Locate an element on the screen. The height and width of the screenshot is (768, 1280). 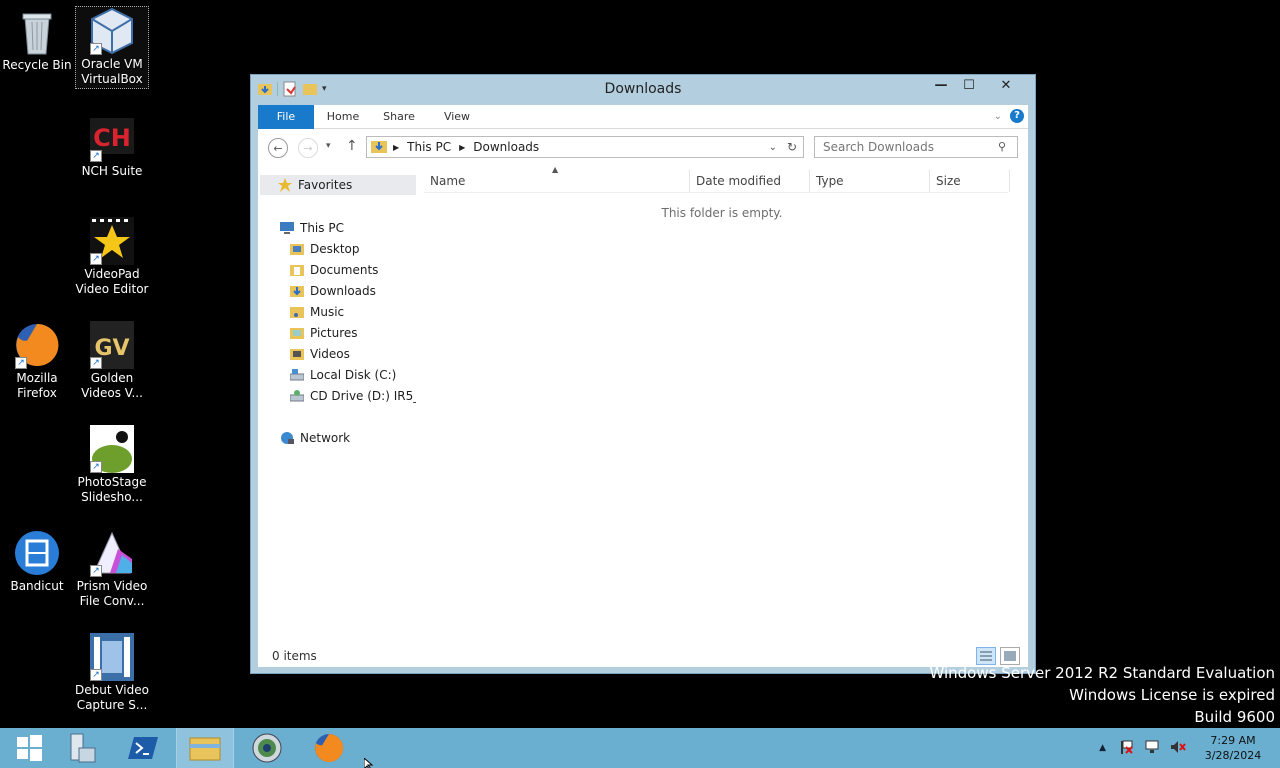
mouse-cursor-icon is located at coordinates (368, 762).